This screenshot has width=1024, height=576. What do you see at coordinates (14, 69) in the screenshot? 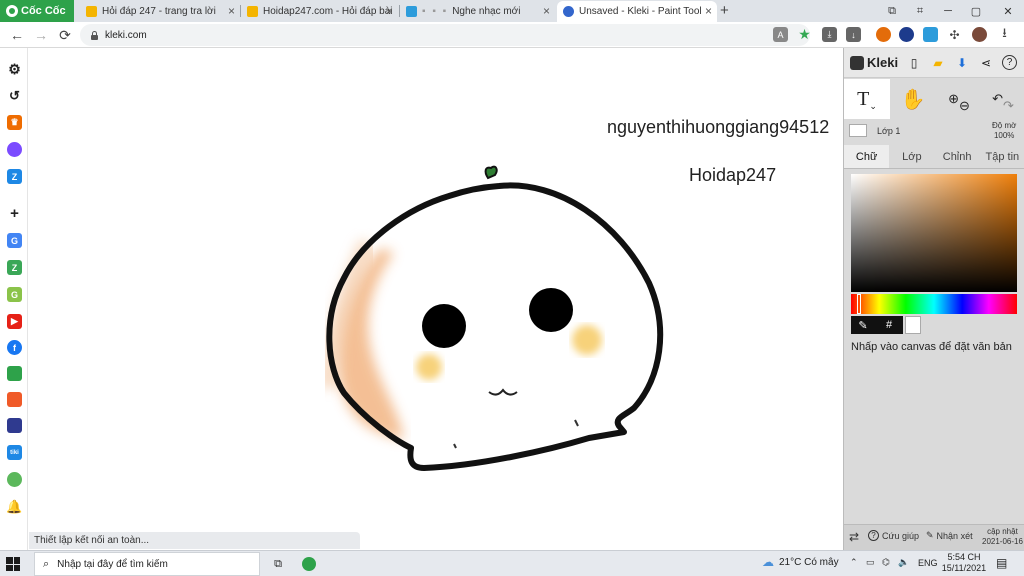
I see `settings-icon: ⚙` at bounding box center [14, 69].